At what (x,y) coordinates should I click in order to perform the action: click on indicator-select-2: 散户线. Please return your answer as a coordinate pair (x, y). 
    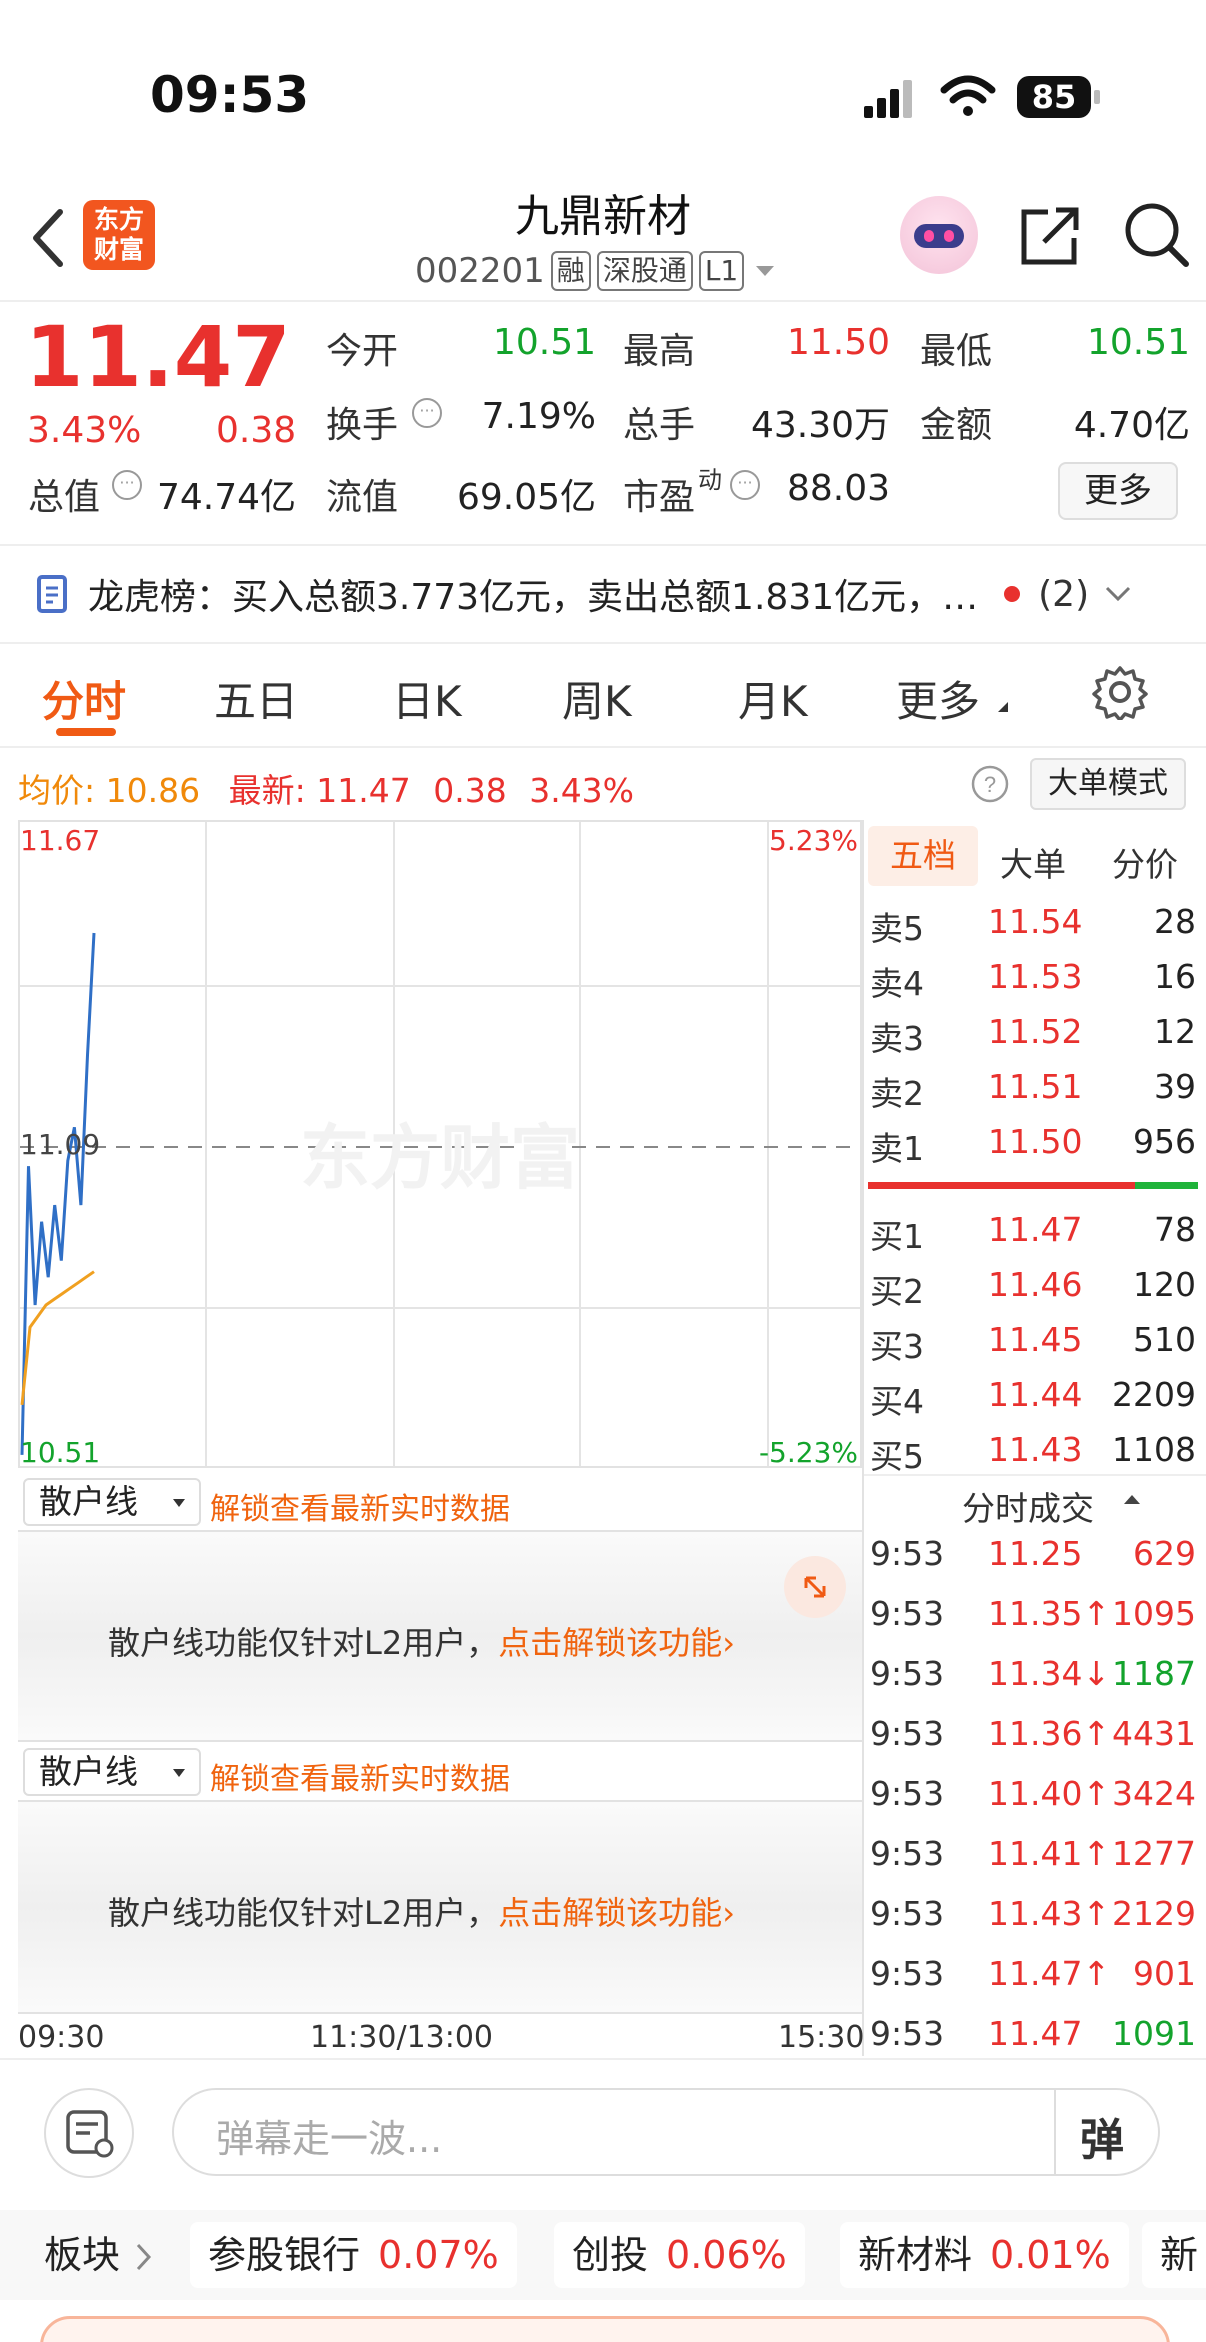
    Looking at the image, I should click on (112, 1772).